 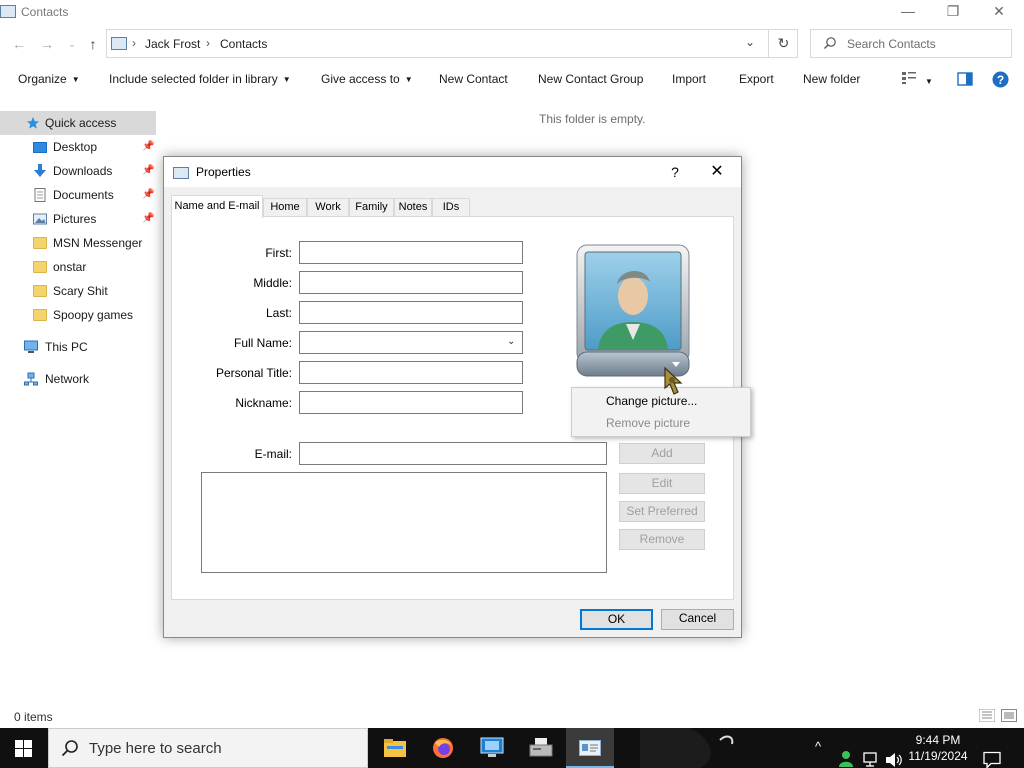 What do you see at coordinates (590, 79) in the screenshot?
I see `new-contact-group-button: New Contact Group` at bounding box center [590, 79].